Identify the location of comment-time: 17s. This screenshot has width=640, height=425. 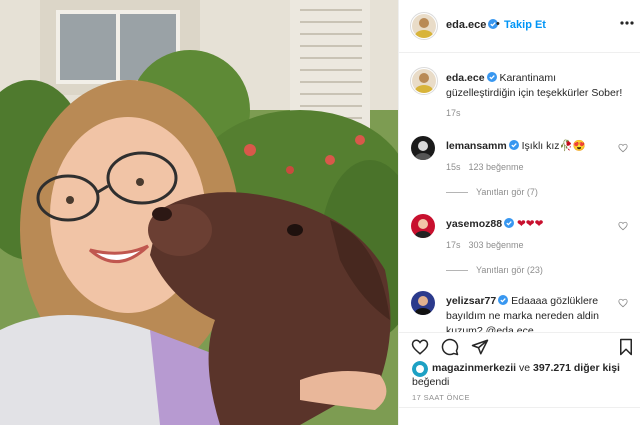
(453, 245).